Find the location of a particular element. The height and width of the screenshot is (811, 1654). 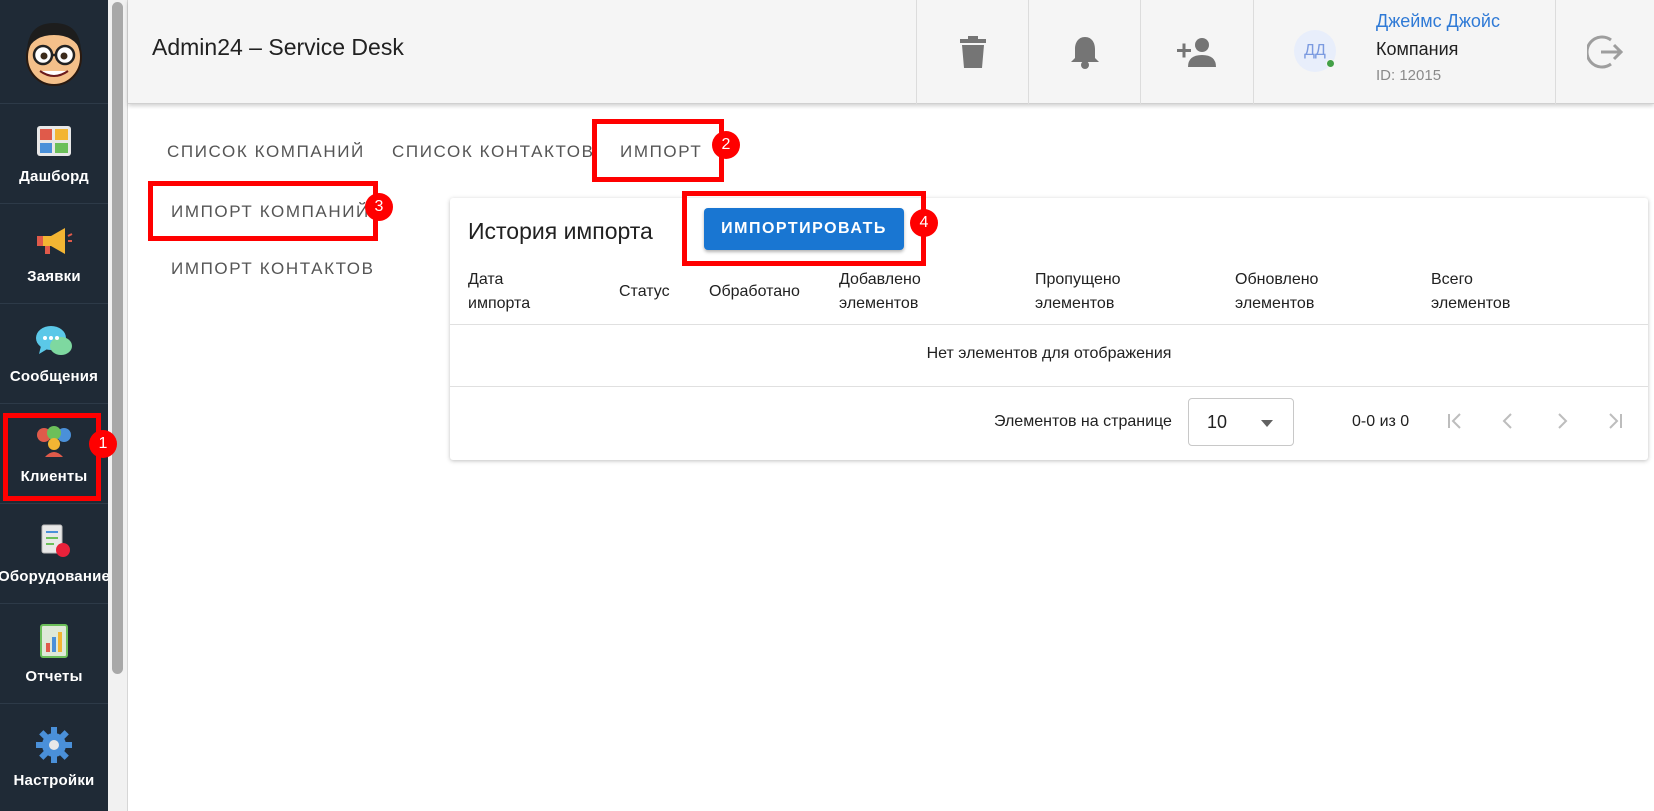

sidebar-item-reports: Отчеты is located at coordinates (54, 654).